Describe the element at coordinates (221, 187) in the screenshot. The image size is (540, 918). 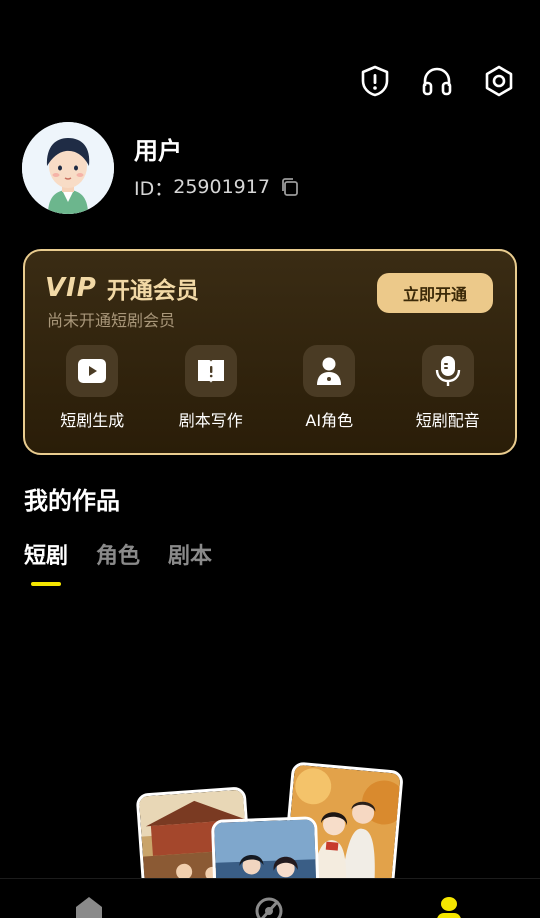
I see `user-id-value: 25901917` at that location.